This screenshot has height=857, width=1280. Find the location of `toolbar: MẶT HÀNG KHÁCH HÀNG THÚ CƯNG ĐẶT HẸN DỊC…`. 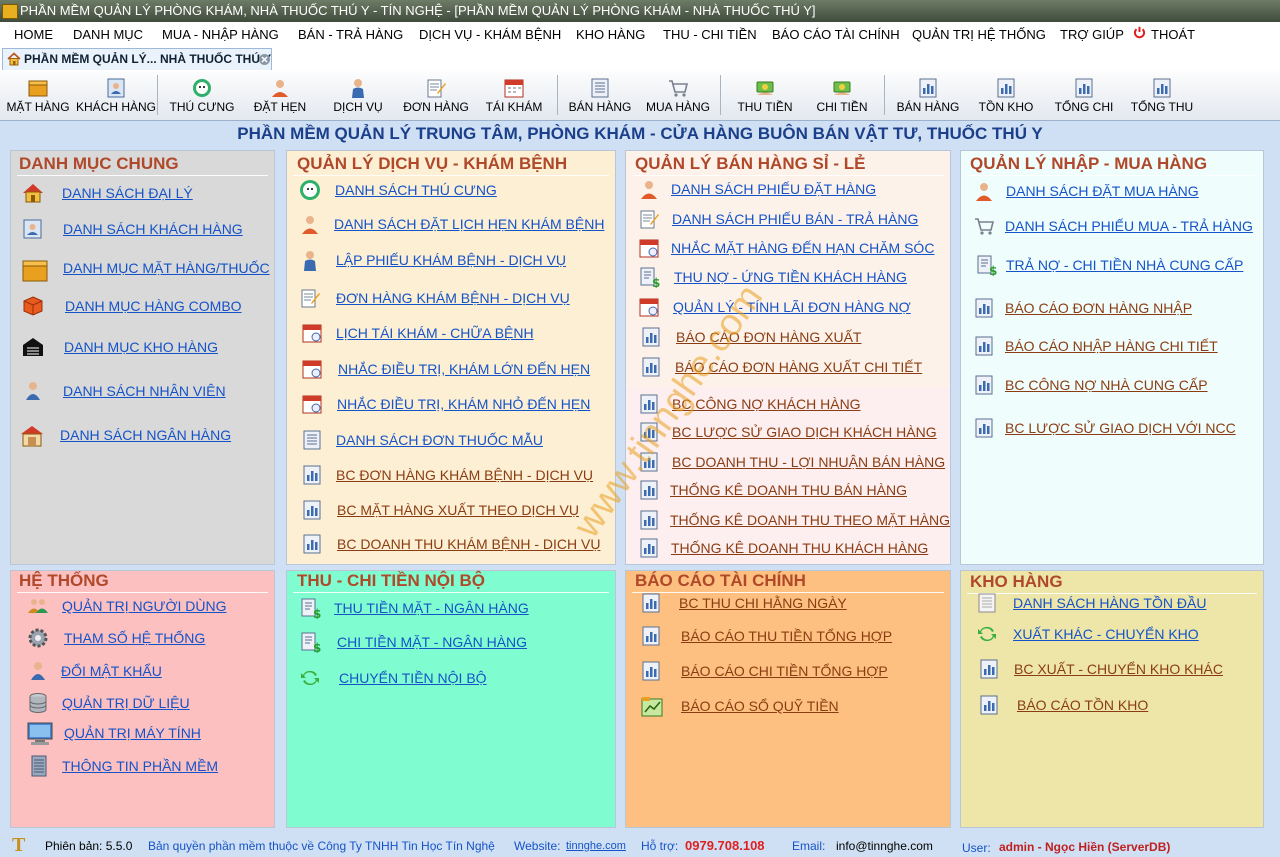

toolbar: MẶT HÀNG KHÁCH HÀNG THÚ CƯNG ĐẶT HẸN DỊC… is located at coordinates (640, 96).